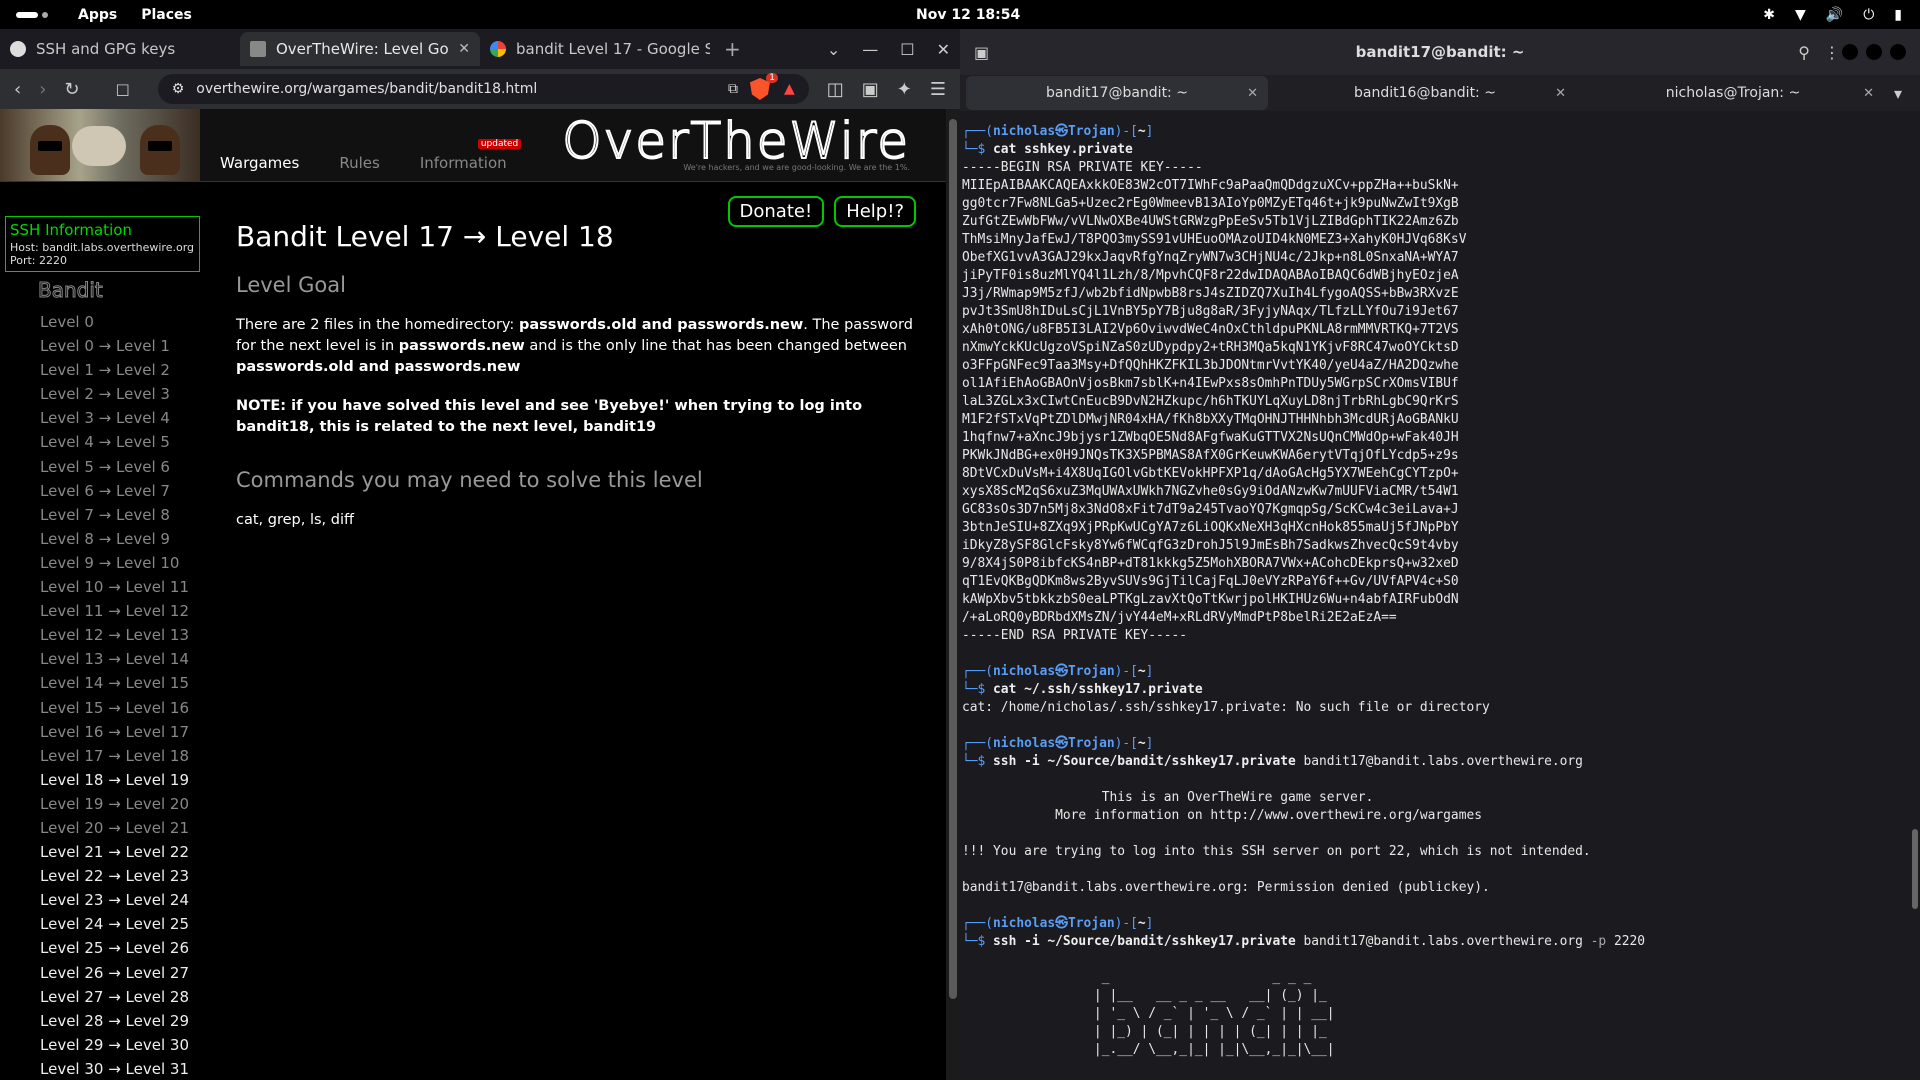  Describe the element at coordinates (166, 15) in the screenshot. I see `places-menu: Places` at that location.